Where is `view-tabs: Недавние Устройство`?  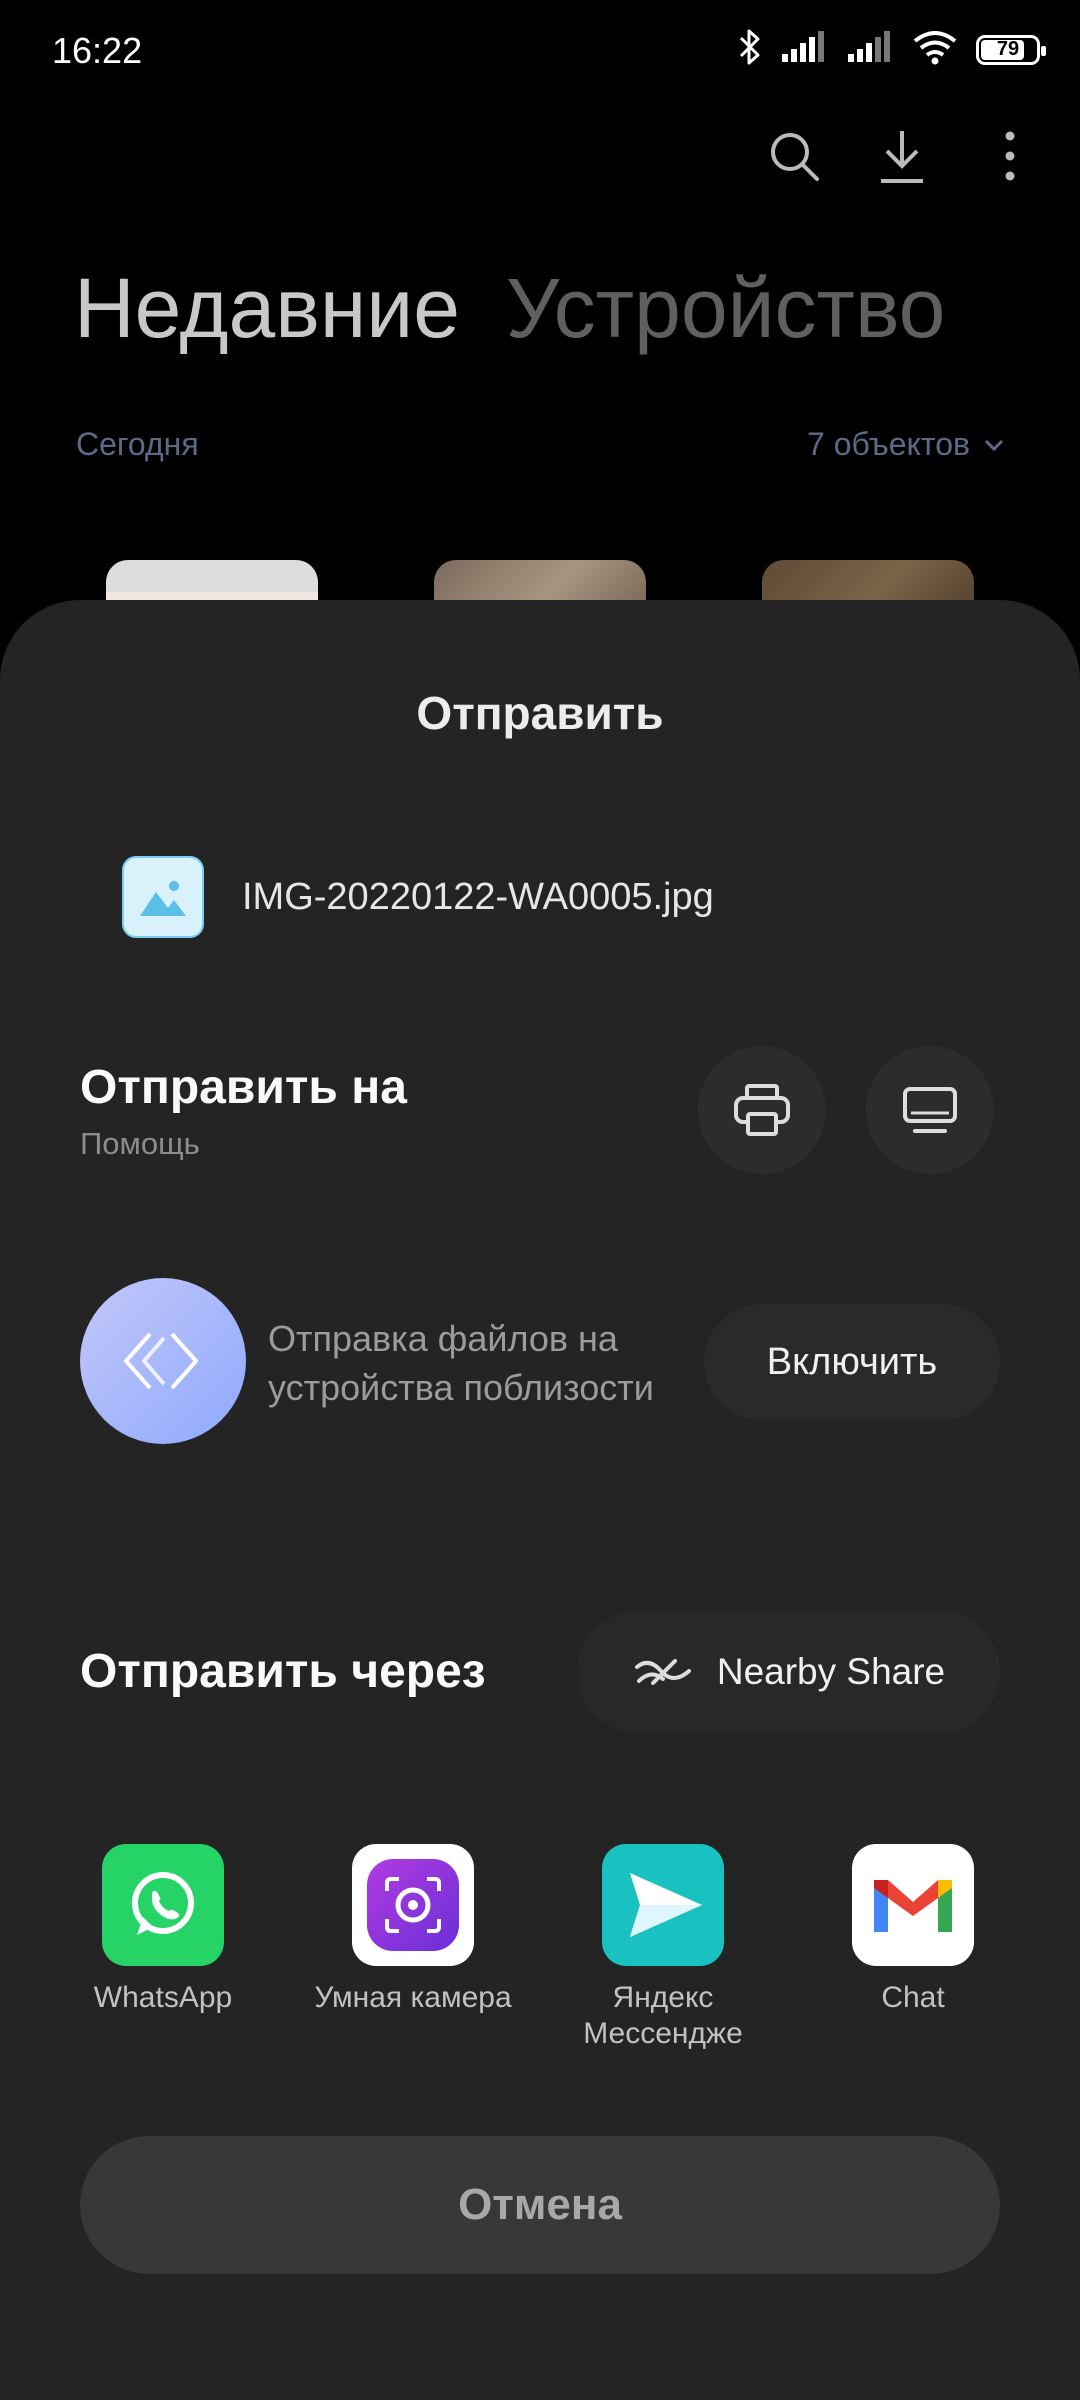
view-tabs: Недавние Устройство is located at coordinates (509, 308).